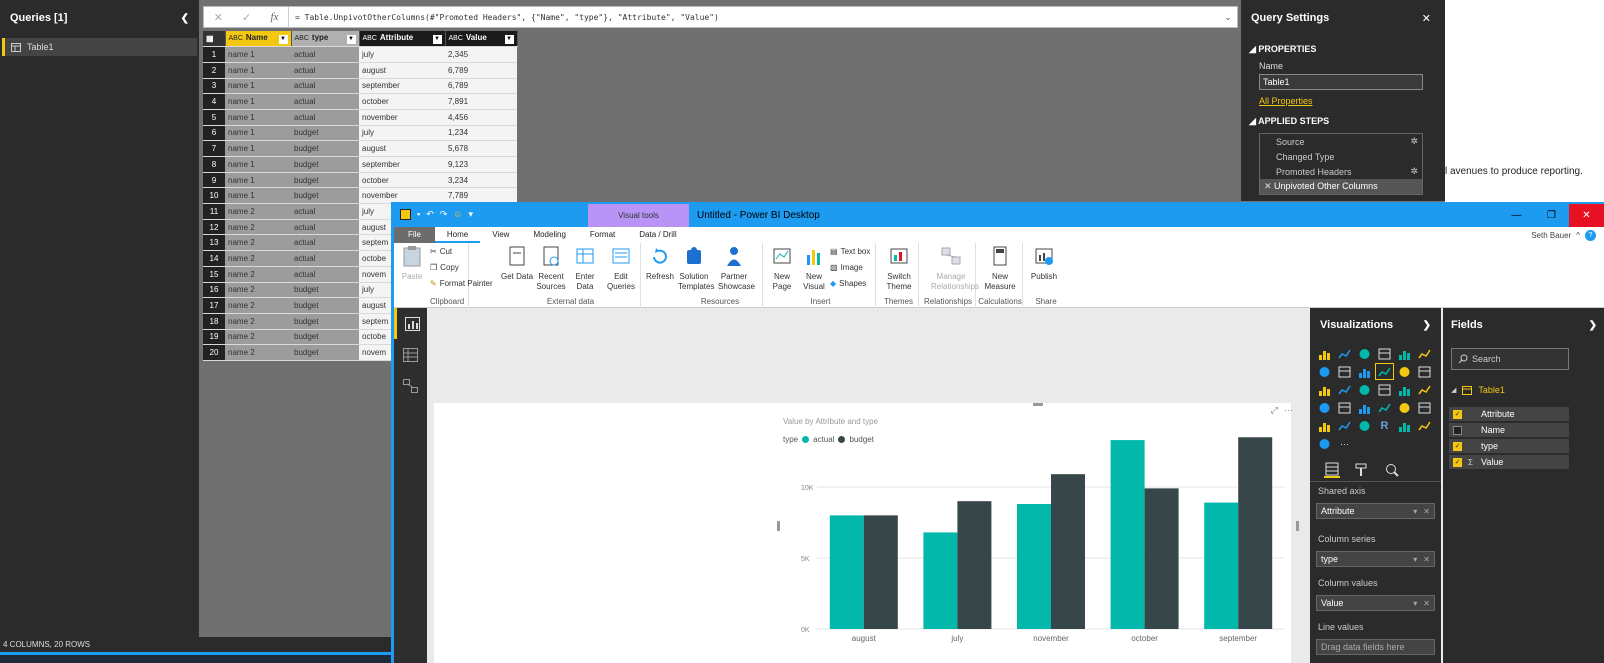  What do you see at coordinates (1343, 45) in the screenshot?
I see `properties-header: ◢ PROPERTIES` at bounding box center [1343, 45].